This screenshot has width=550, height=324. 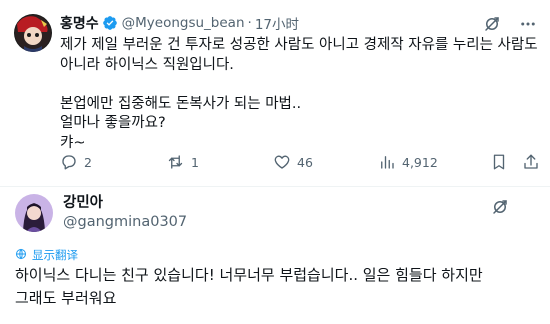 What do you see at coordinates (420, 162) in the screenshot?
I see `view-count: 4,912` at bounding box center [420, 162].